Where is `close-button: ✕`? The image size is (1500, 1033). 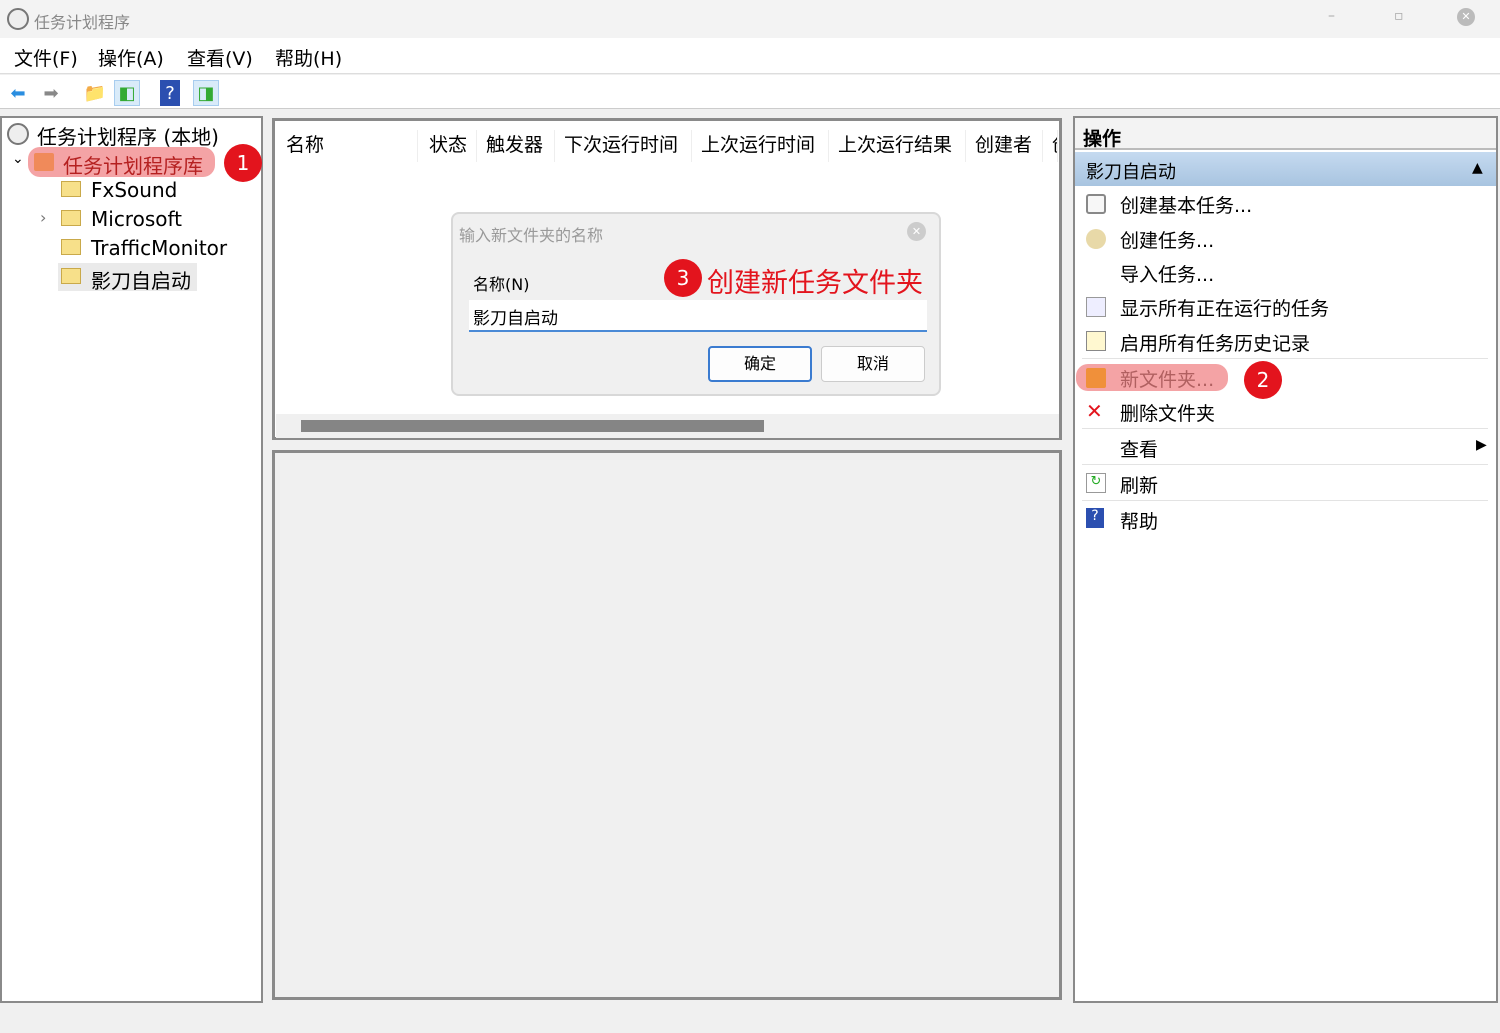 close-button: ✕ is located at coordinates (1466, 17).